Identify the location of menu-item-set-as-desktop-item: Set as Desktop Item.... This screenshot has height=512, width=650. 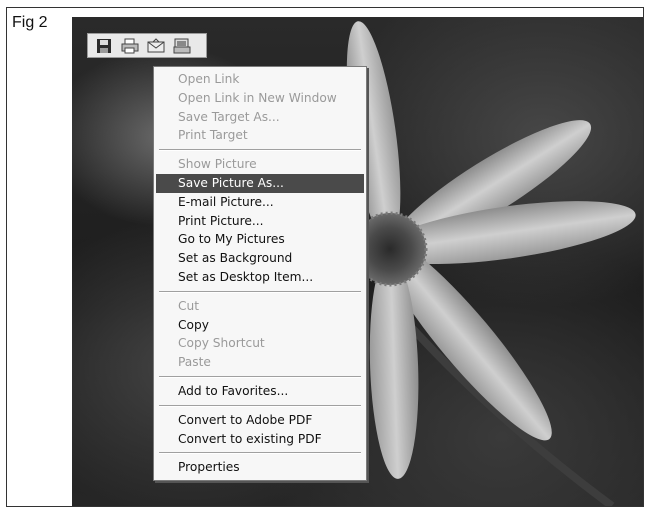
(260, 277).